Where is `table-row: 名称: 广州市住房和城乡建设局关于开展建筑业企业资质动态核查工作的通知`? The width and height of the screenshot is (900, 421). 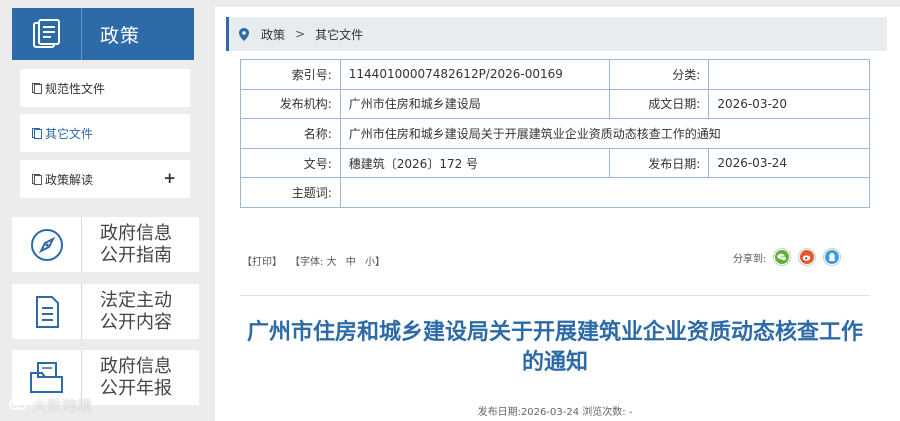 table-row: 名称: 广州市住房和城乡建设局关于开展建筑业企业资质动态核查工作的通知 is located at coordinates (555, 133).